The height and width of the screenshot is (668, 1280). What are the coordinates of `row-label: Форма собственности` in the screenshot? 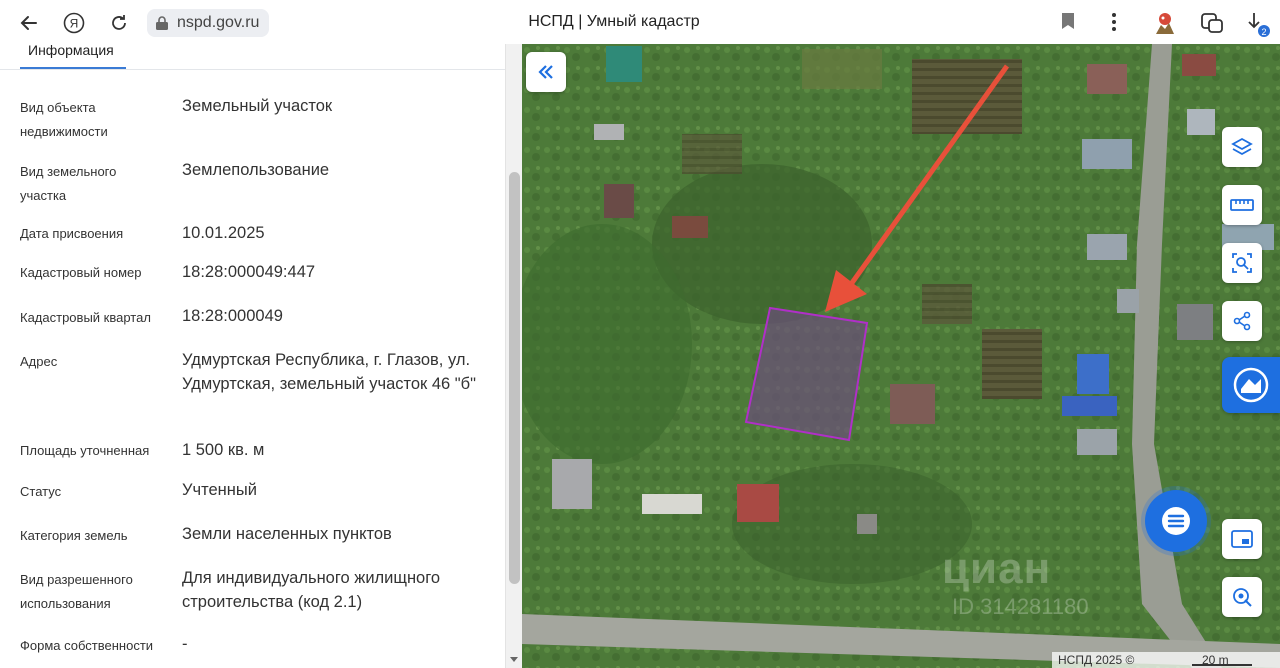 It's located at (87, 645).